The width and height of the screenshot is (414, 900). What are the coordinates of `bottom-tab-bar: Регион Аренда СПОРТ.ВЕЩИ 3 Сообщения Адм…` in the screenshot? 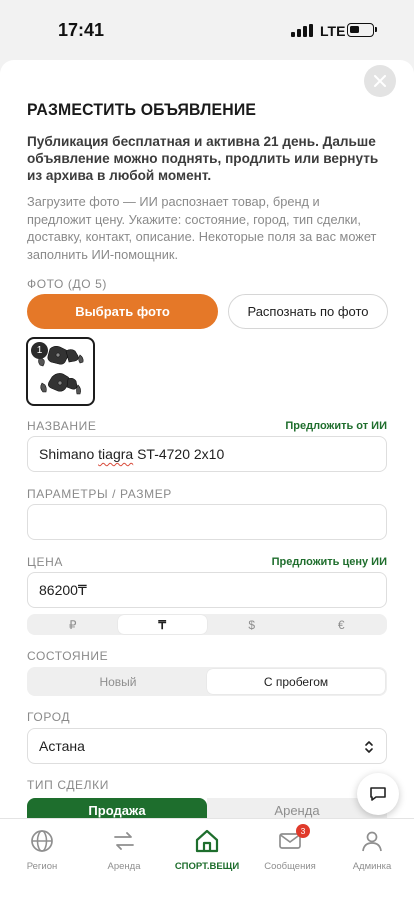 It's located at (207, 859).